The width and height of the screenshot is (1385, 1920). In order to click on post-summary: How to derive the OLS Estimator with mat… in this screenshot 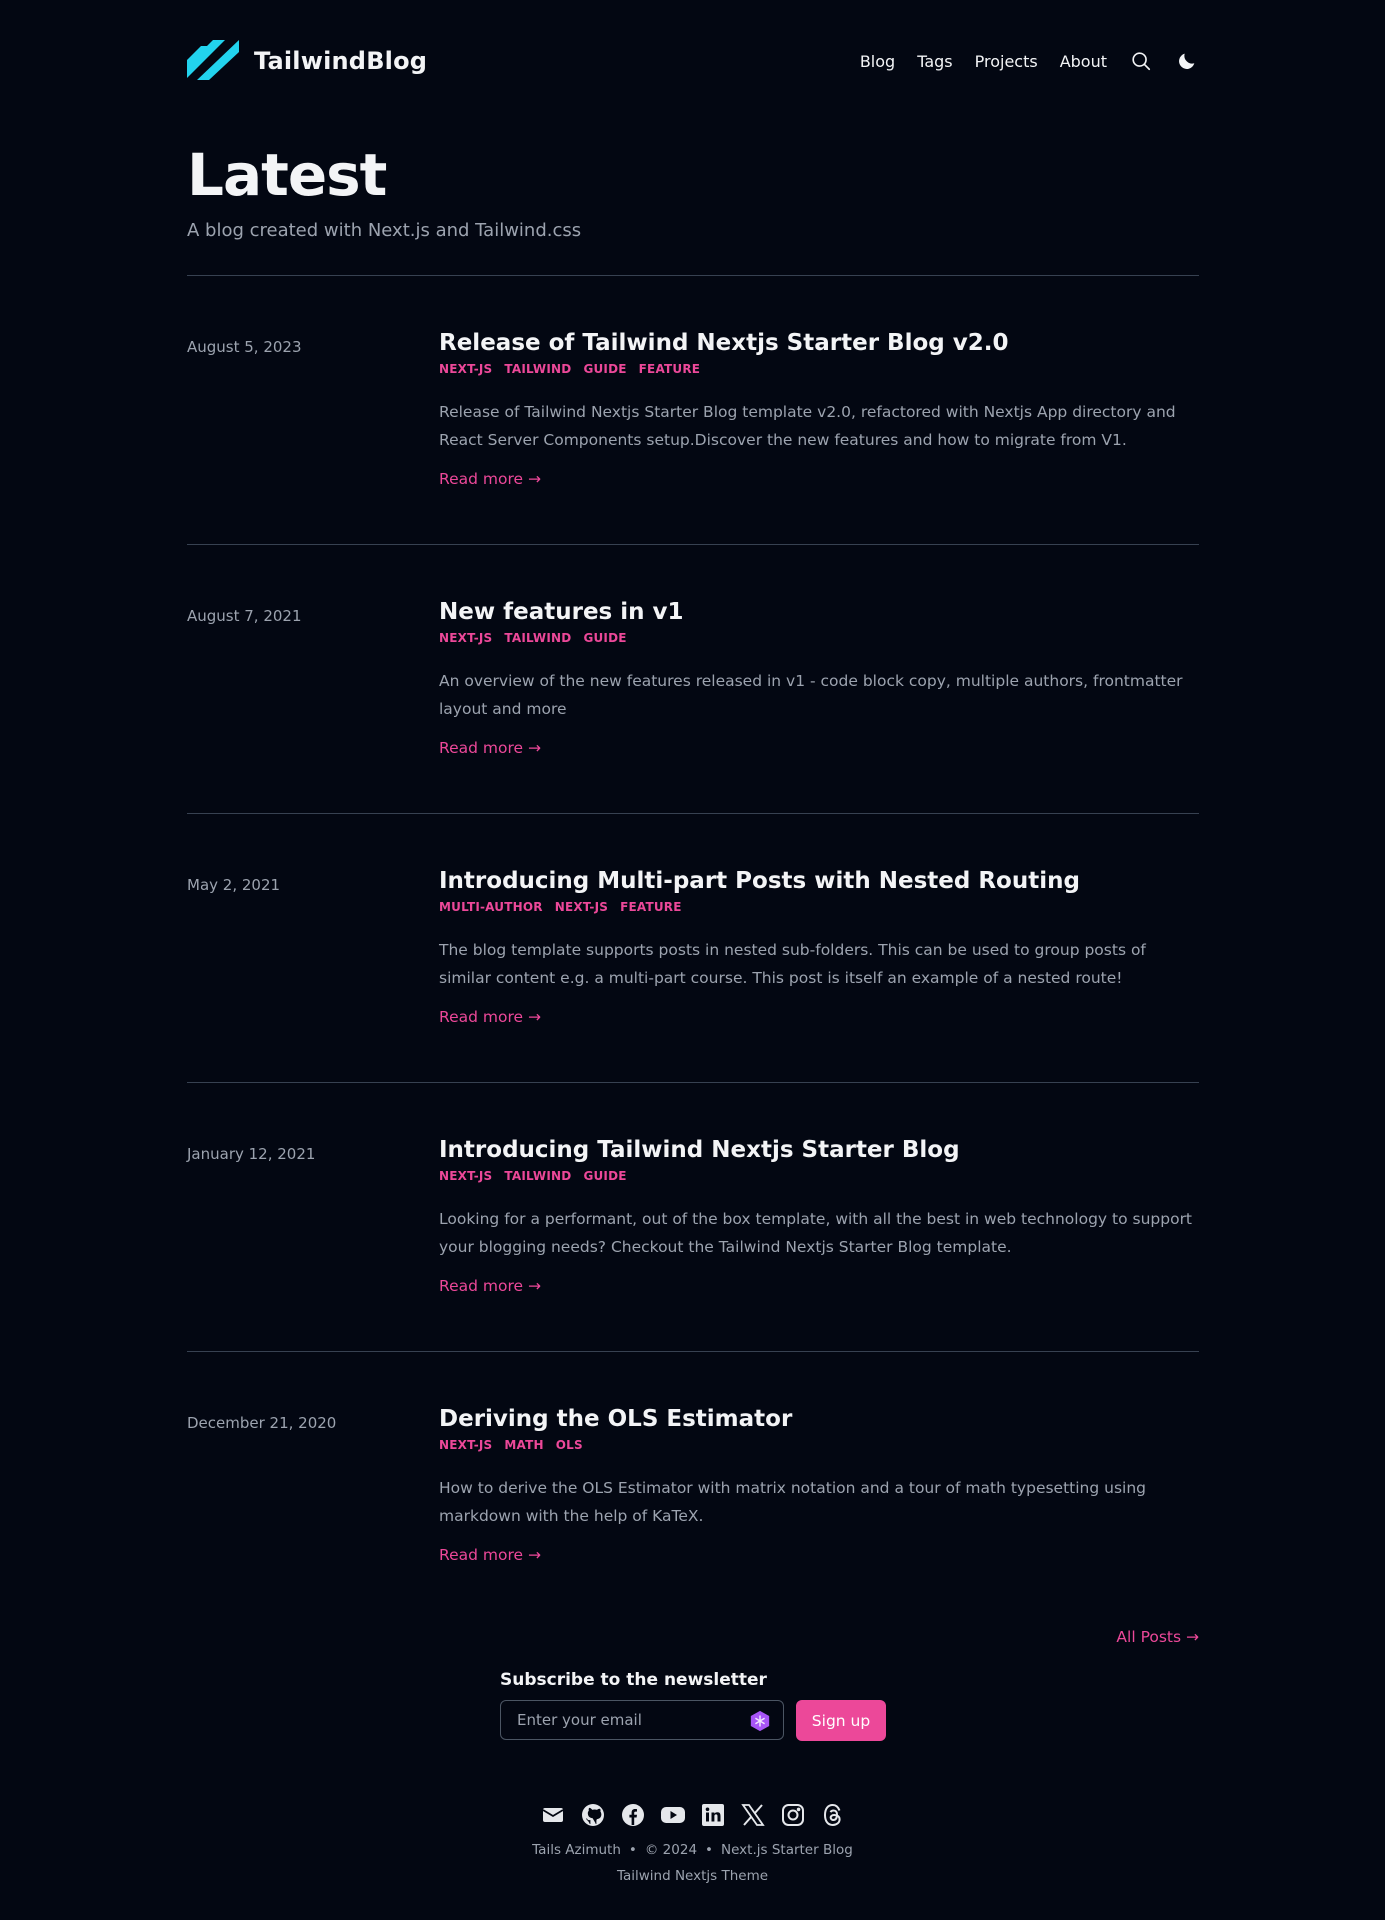, I will do `click(793, 1502)`.